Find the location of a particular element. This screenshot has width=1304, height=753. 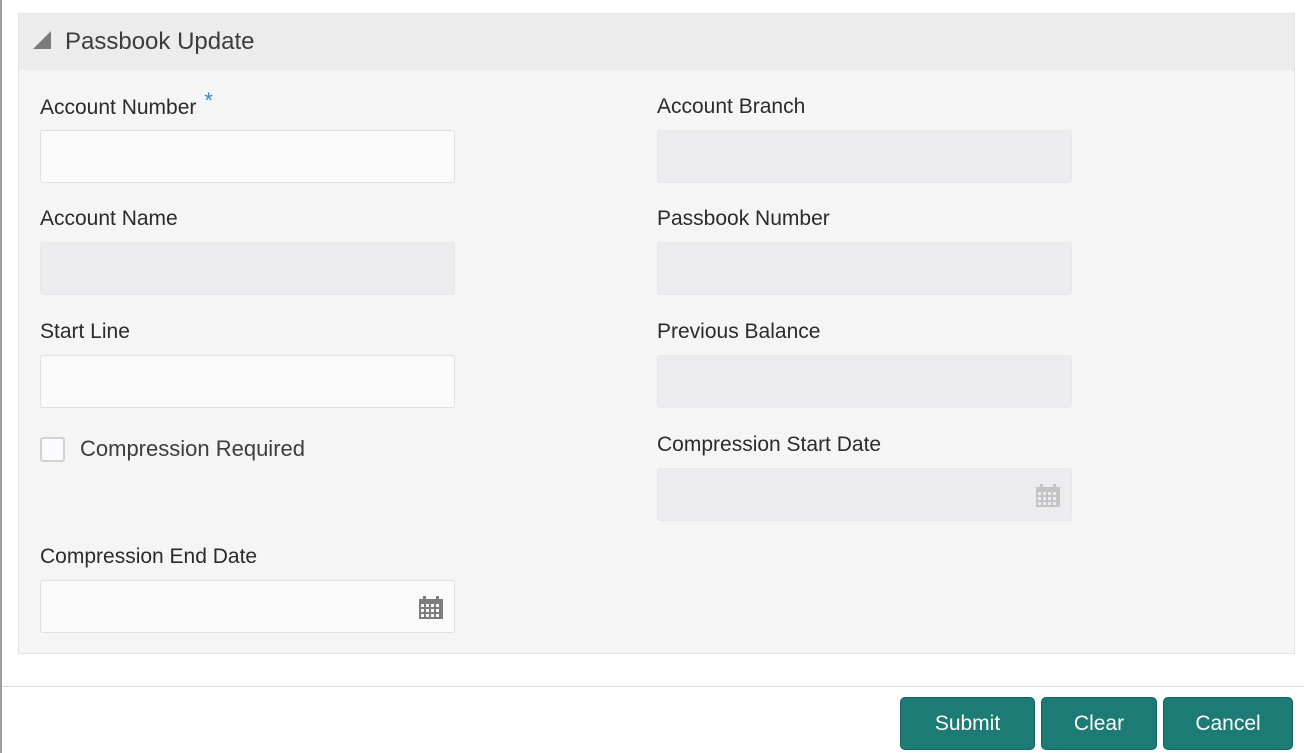

panel-header: Passbook Update is located at coordinates (656, 42).